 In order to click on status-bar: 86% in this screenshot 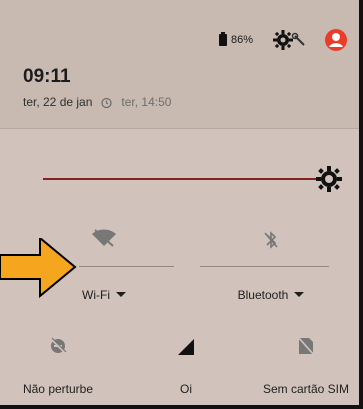, I will do `click(282, 40)`.